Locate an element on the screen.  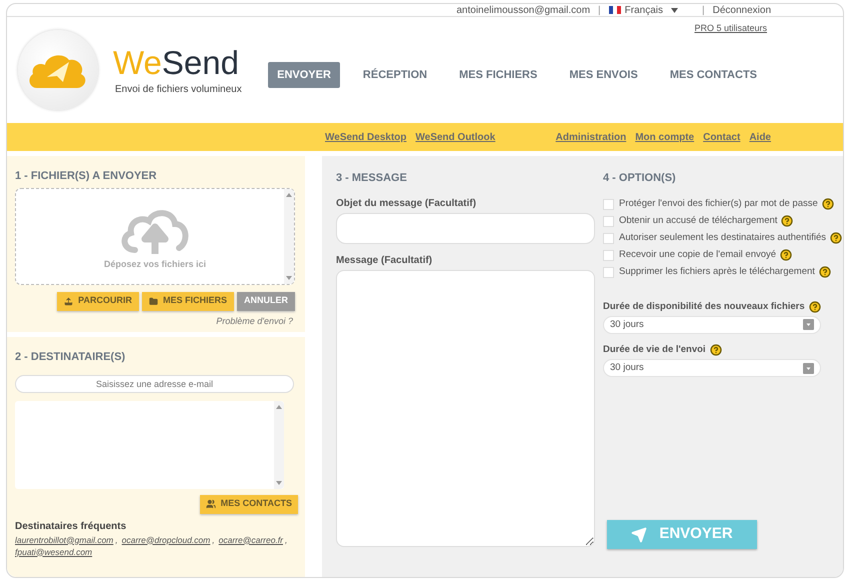
section-title: 3 - MESSAGE is located at coordinates (372, 178).